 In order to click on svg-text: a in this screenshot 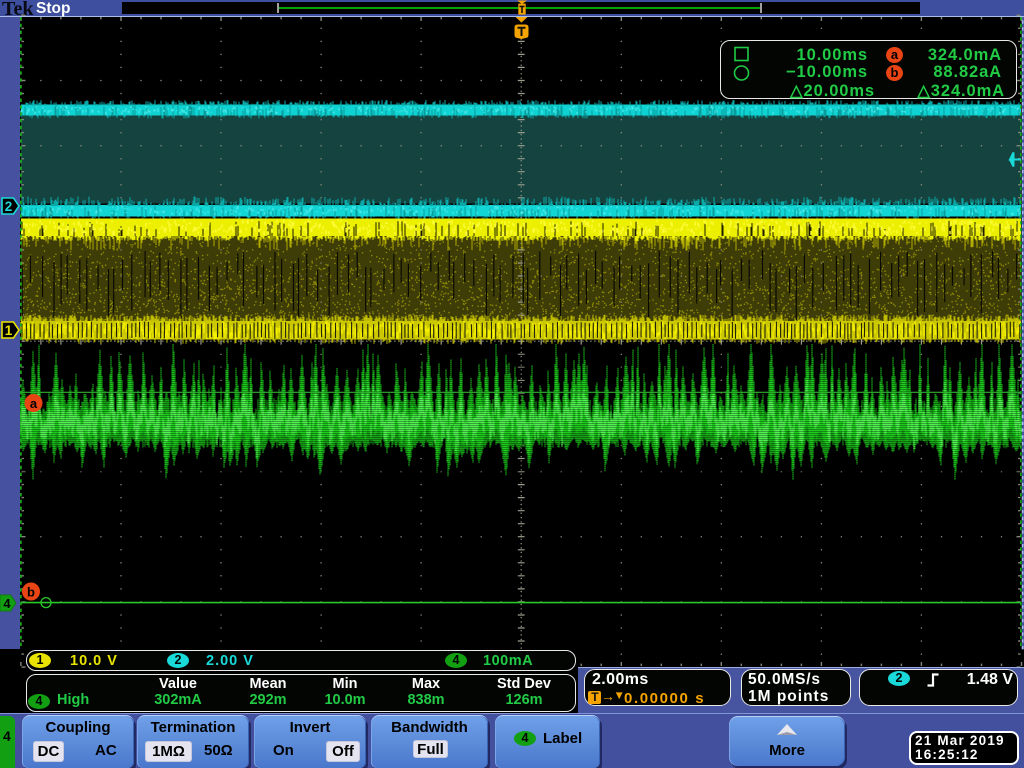, I will do `click(34, 403)`.